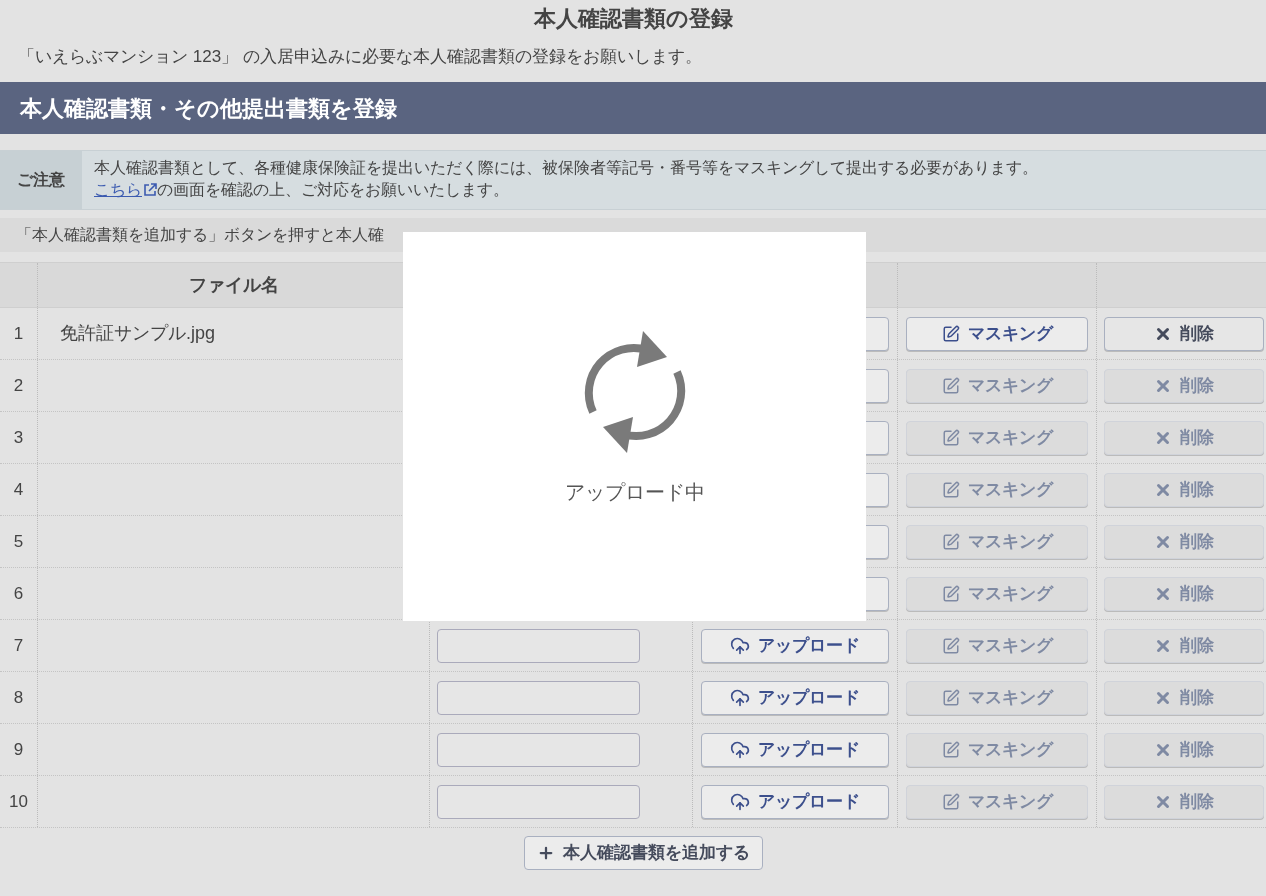  Describe the element at coordinates (634, 492) in the screenshot. I see `loading-text: アップロード中` at that location.